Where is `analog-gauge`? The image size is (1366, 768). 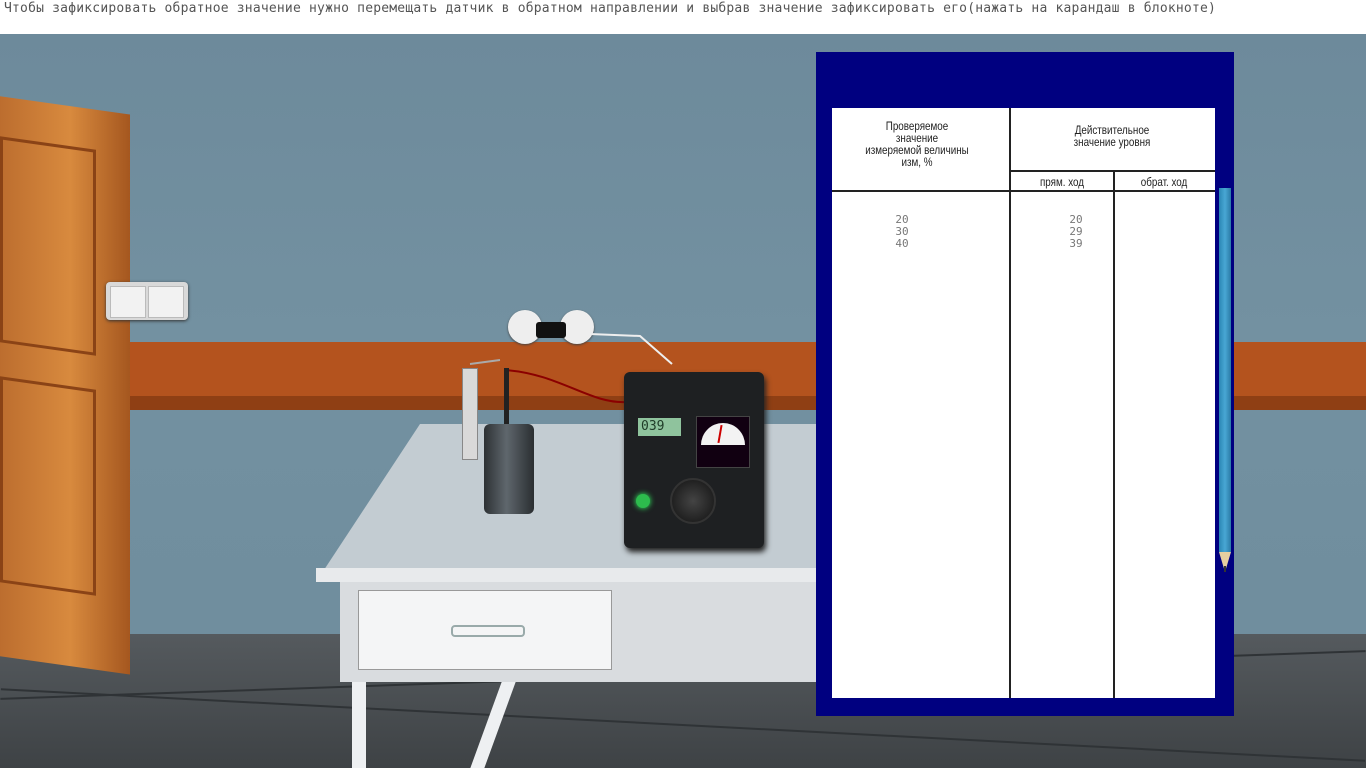 analog-gauge is located at coordinates (723, 442).